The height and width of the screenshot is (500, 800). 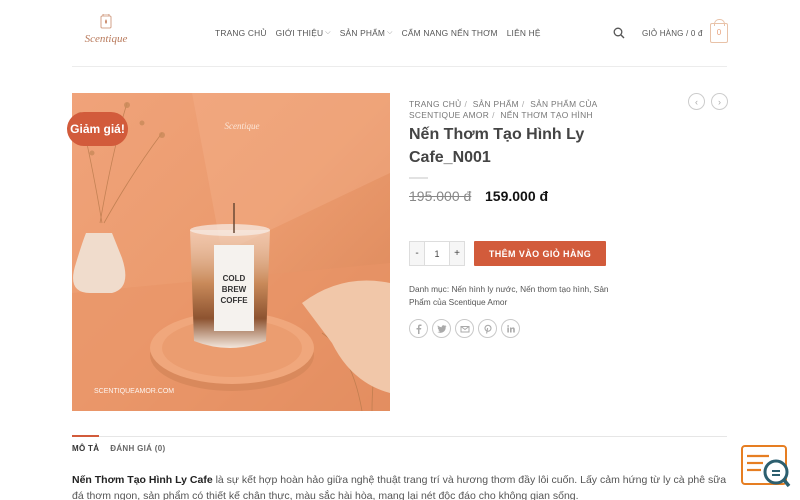 I want to click on twitter-icon, so click(x=441, y=328).